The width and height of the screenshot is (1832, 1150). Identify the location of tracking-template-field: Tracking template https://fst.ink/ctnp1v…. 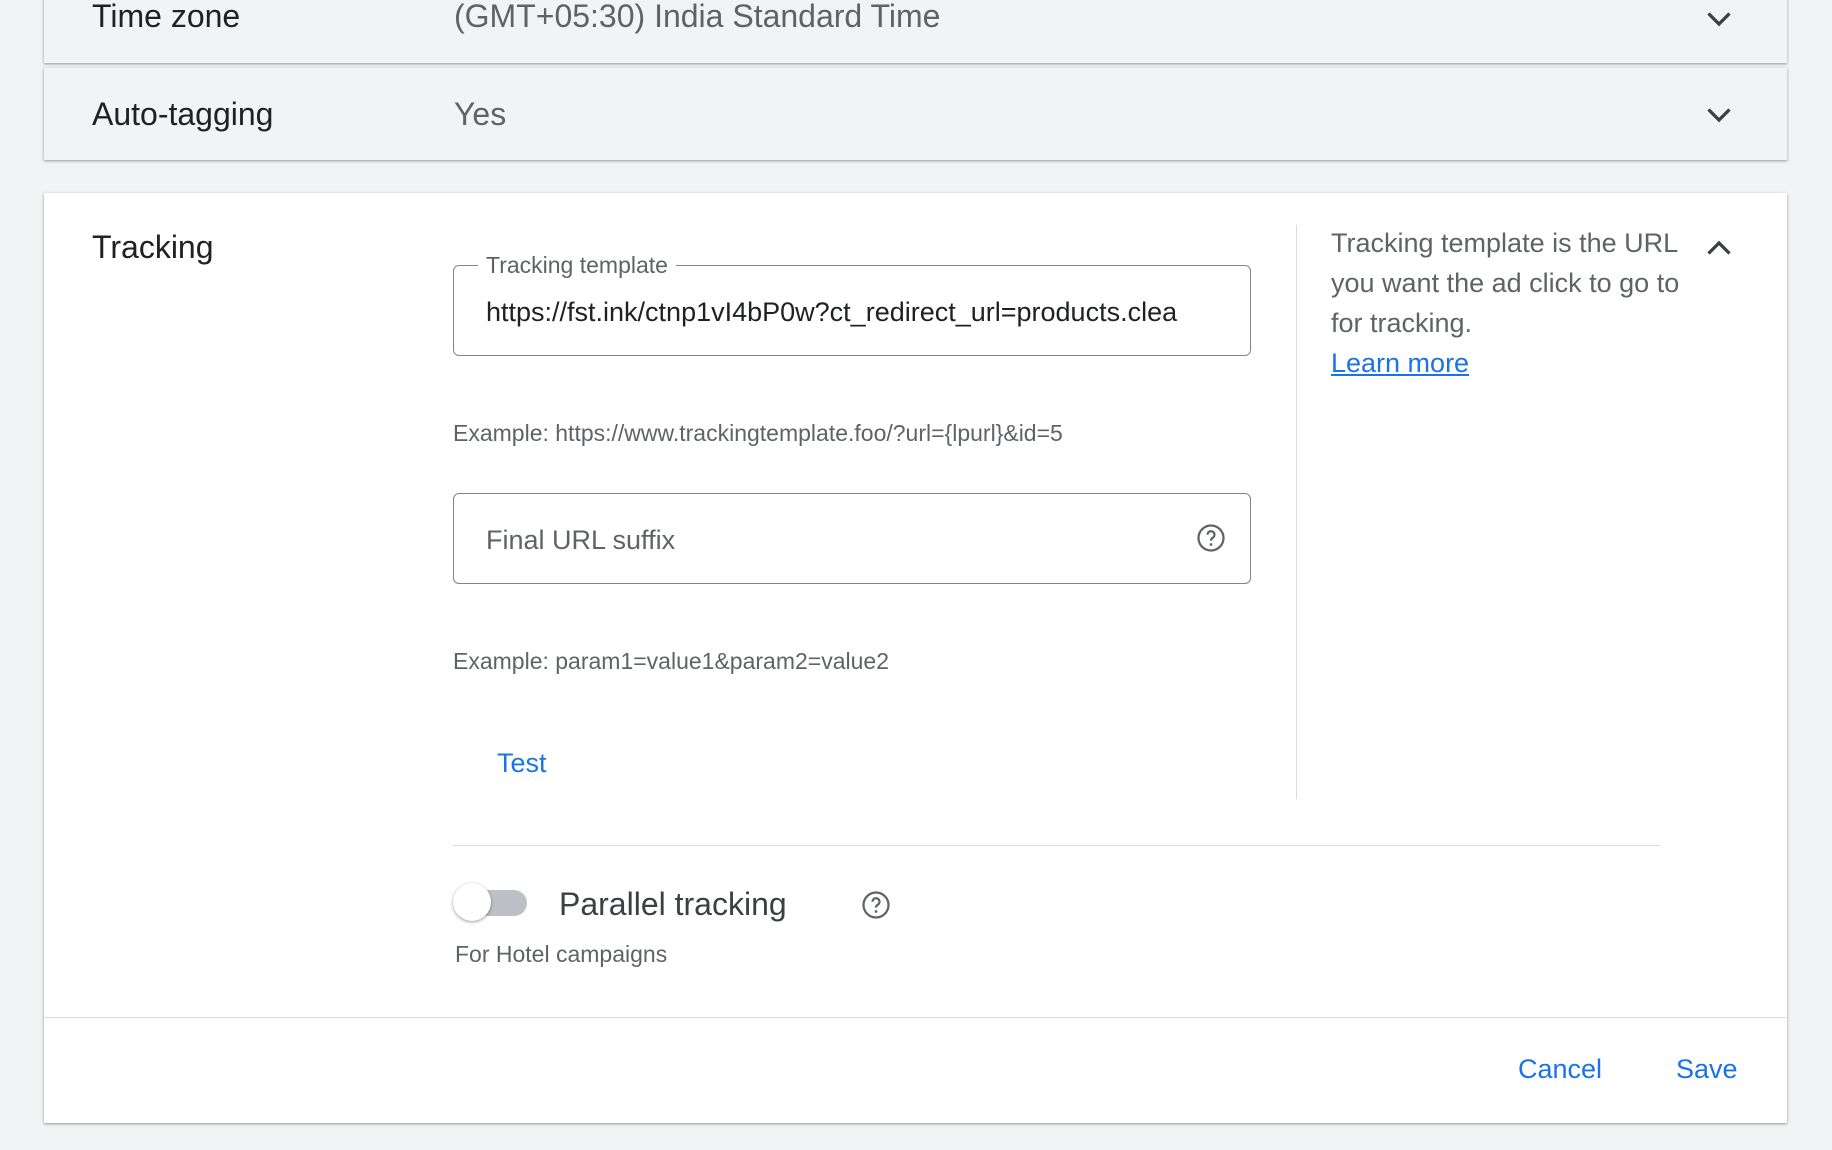
(852, 304).